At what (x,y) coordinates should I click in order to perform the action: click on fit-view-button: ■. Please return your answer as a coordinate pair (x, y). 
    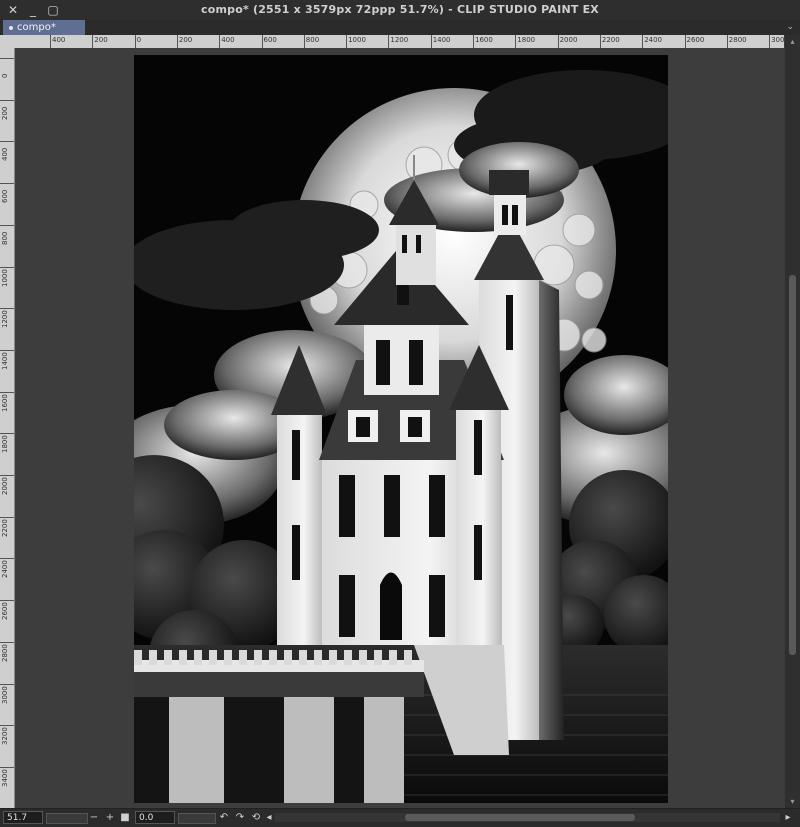
    Looking at the image, I should click on (125, 817).